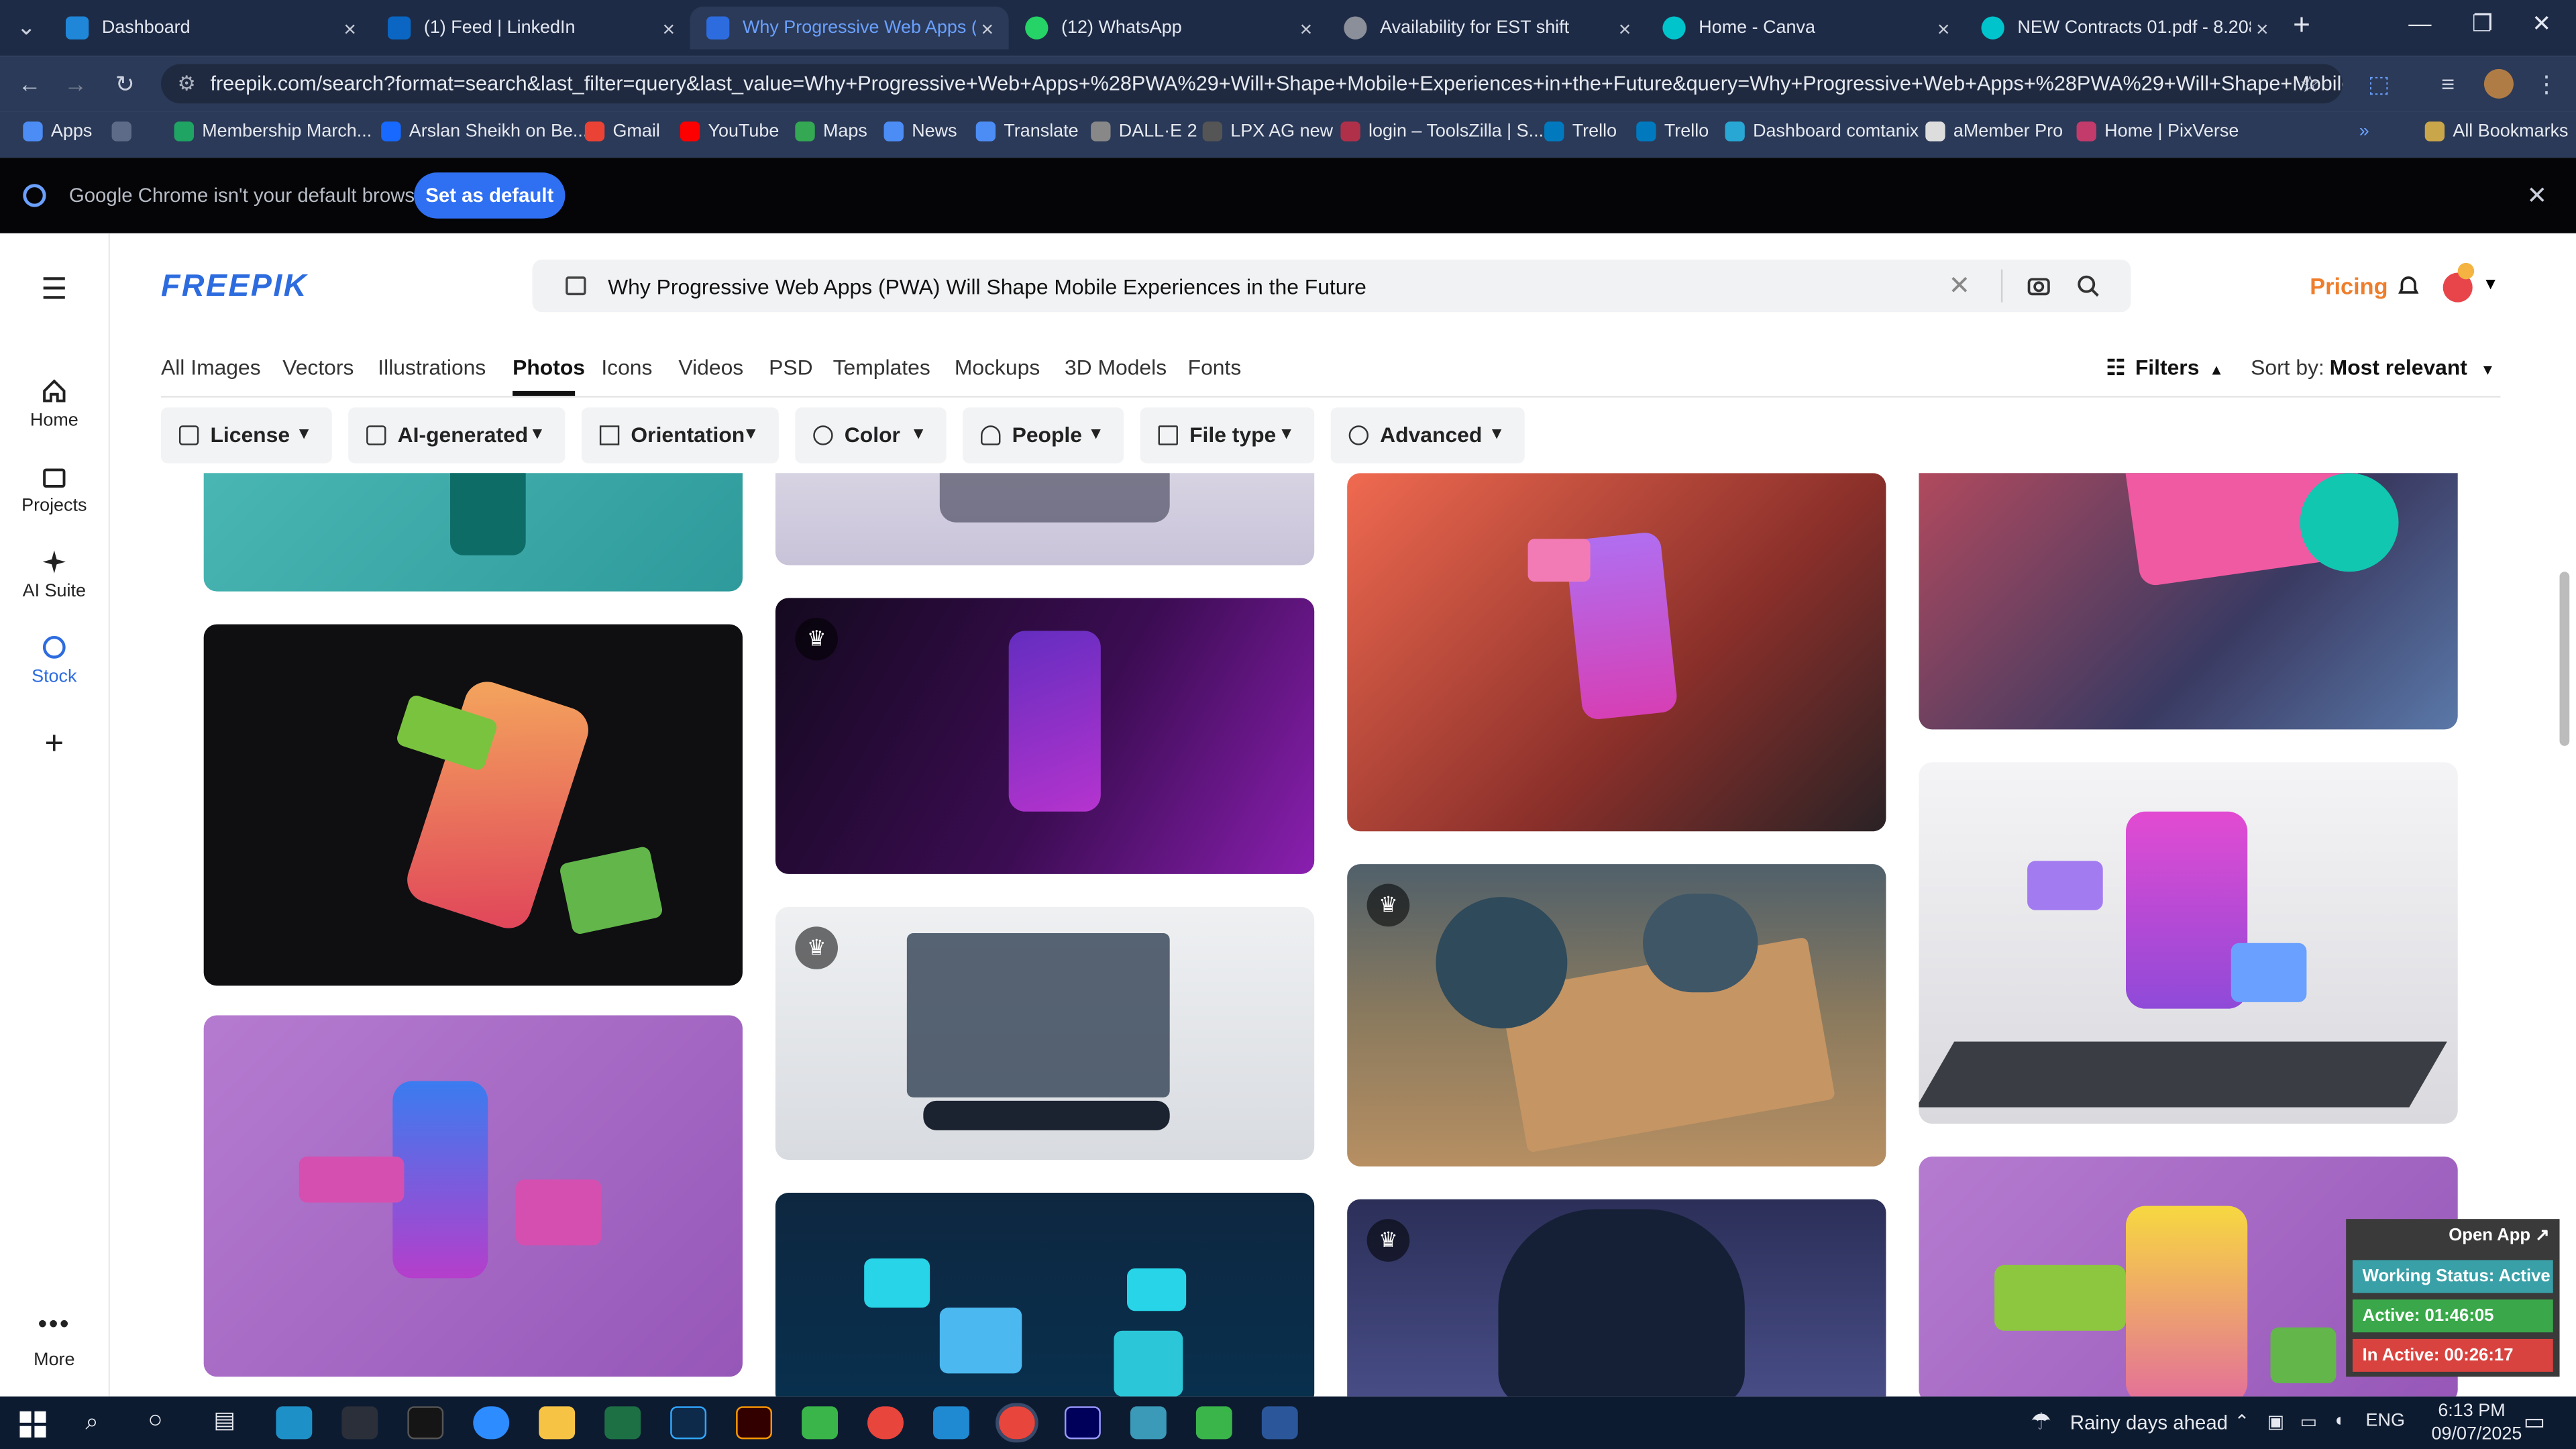 The height and width of the screenshot is (1449, 2576). I want to click on nav-home: Home, so click(54, 404).